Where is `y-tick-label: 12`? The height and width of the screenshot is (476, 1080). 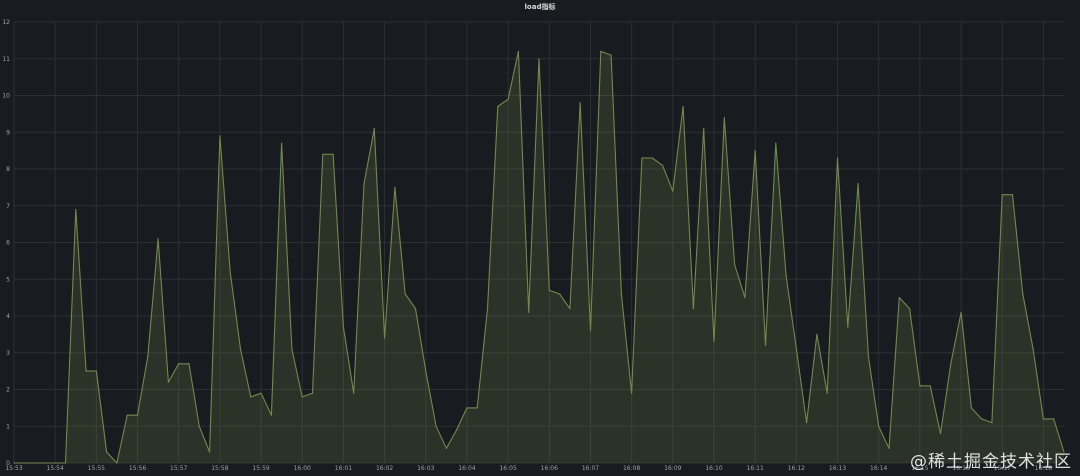 y-tick-label: 12 is located at coordinates (6, 22).